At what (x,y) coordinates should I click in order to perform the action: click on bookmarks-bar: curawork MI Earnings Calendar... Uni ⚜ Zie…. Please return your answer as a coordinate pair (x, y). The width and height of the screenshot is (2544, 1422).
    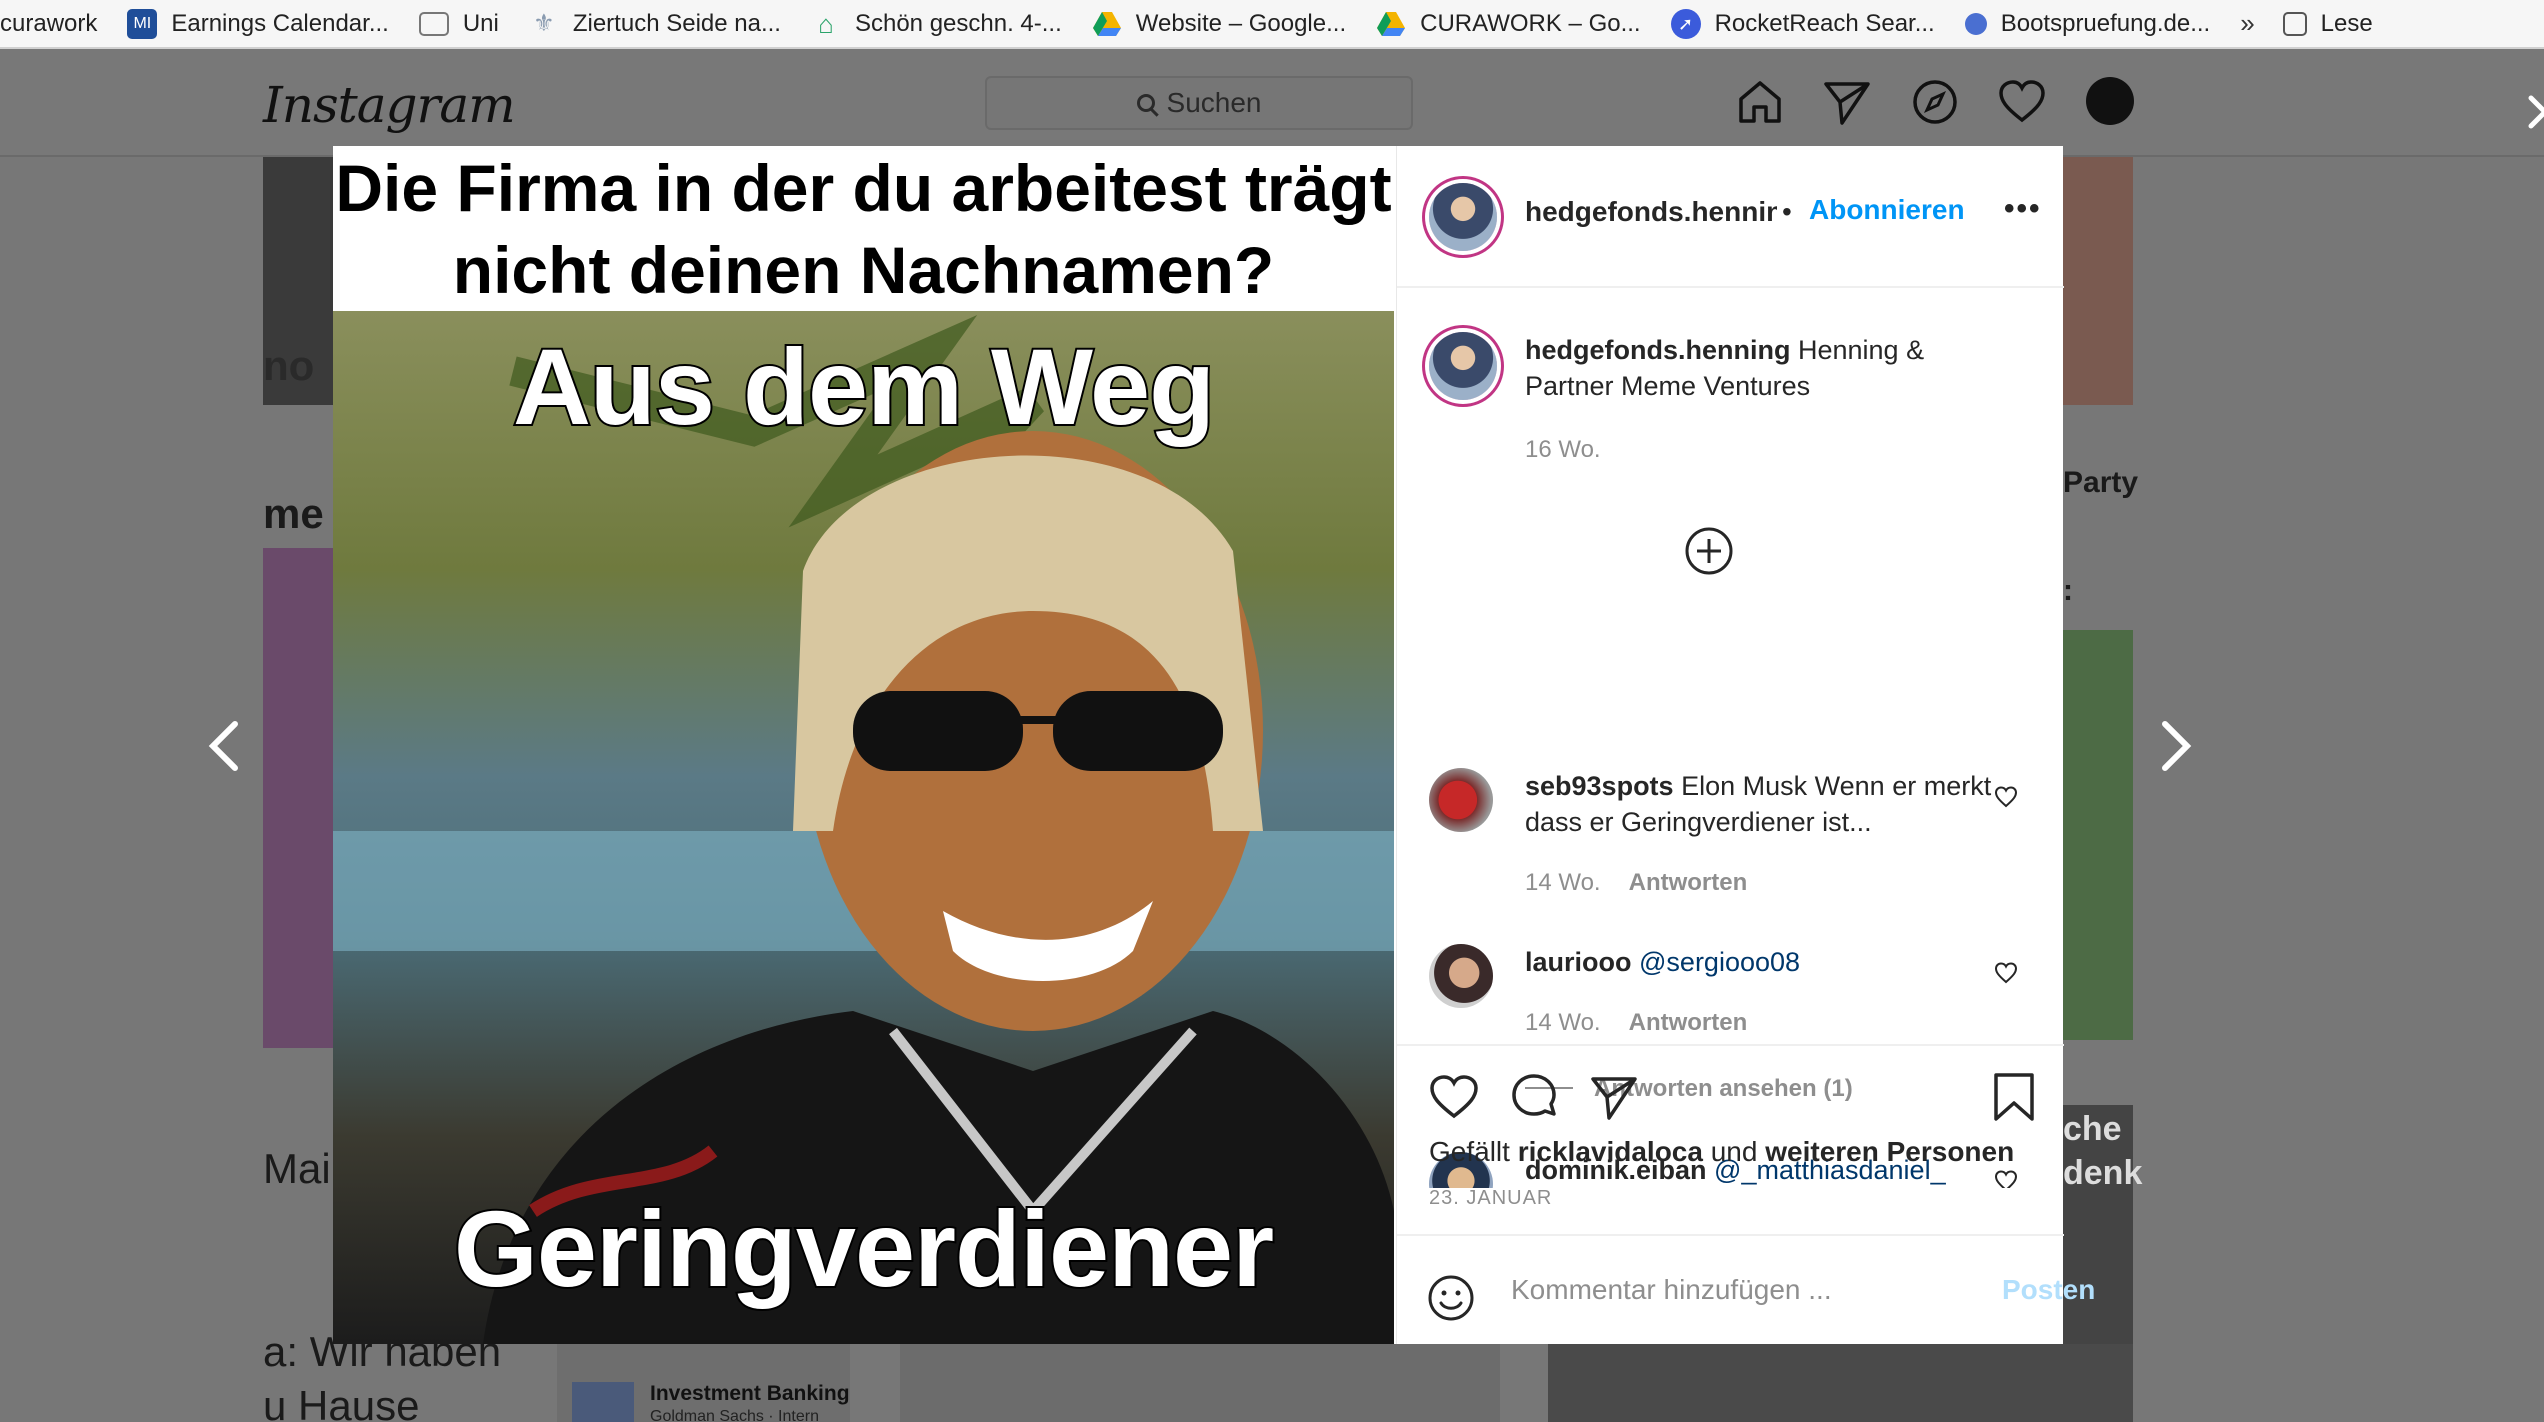
    Looking at the image, I should click on (1272, 24).